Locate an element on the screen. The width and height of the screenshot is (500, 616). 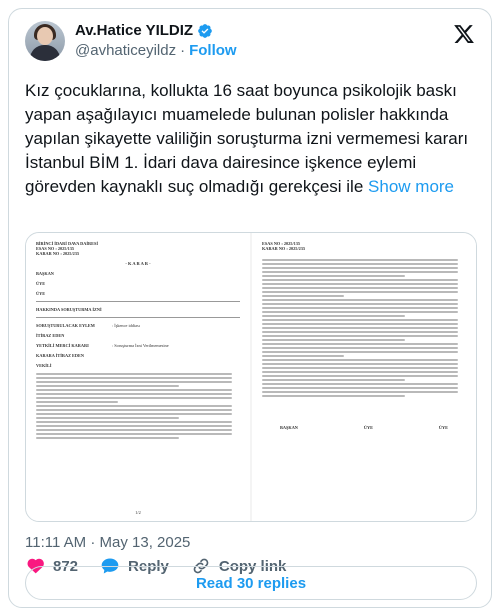
signature-label: BAŞKAN is located at coordinates (289, 428).